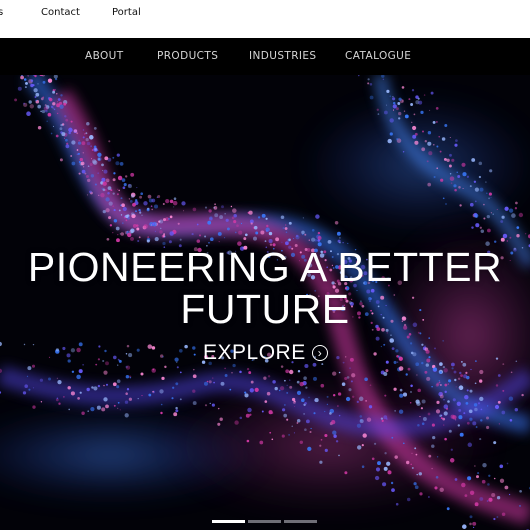 Image resolution: width=530 pixels, height=530 pixels. I want to click on nav-industries: INDUSTRIES, so click(283, 56).